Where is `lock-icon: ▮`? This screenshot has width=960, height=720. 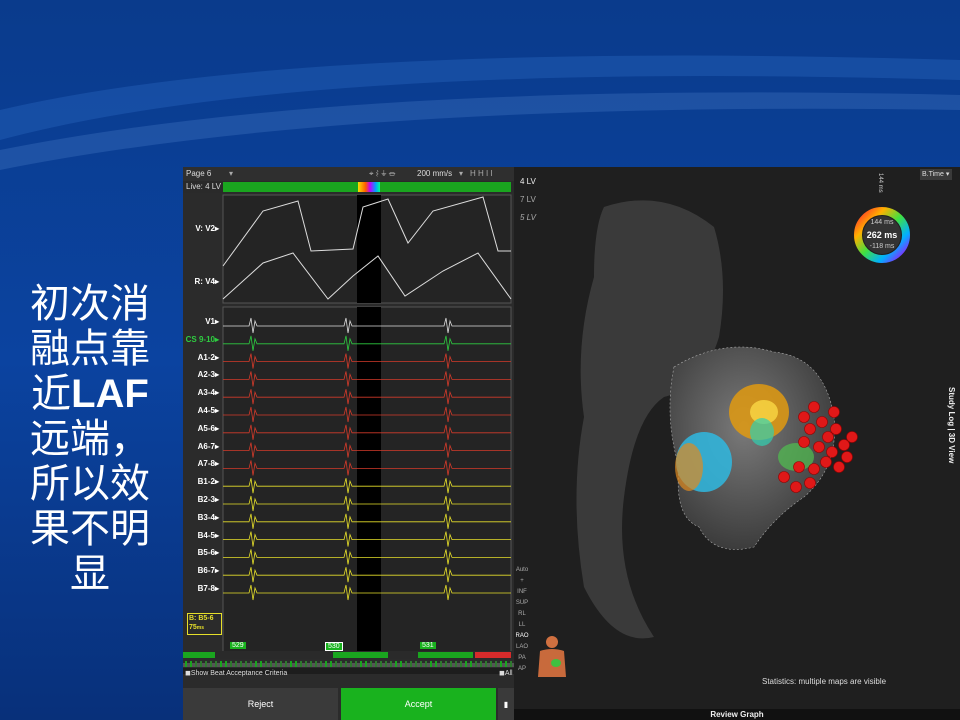 lock-icon: ▮ is located at coordinates (506, 704).